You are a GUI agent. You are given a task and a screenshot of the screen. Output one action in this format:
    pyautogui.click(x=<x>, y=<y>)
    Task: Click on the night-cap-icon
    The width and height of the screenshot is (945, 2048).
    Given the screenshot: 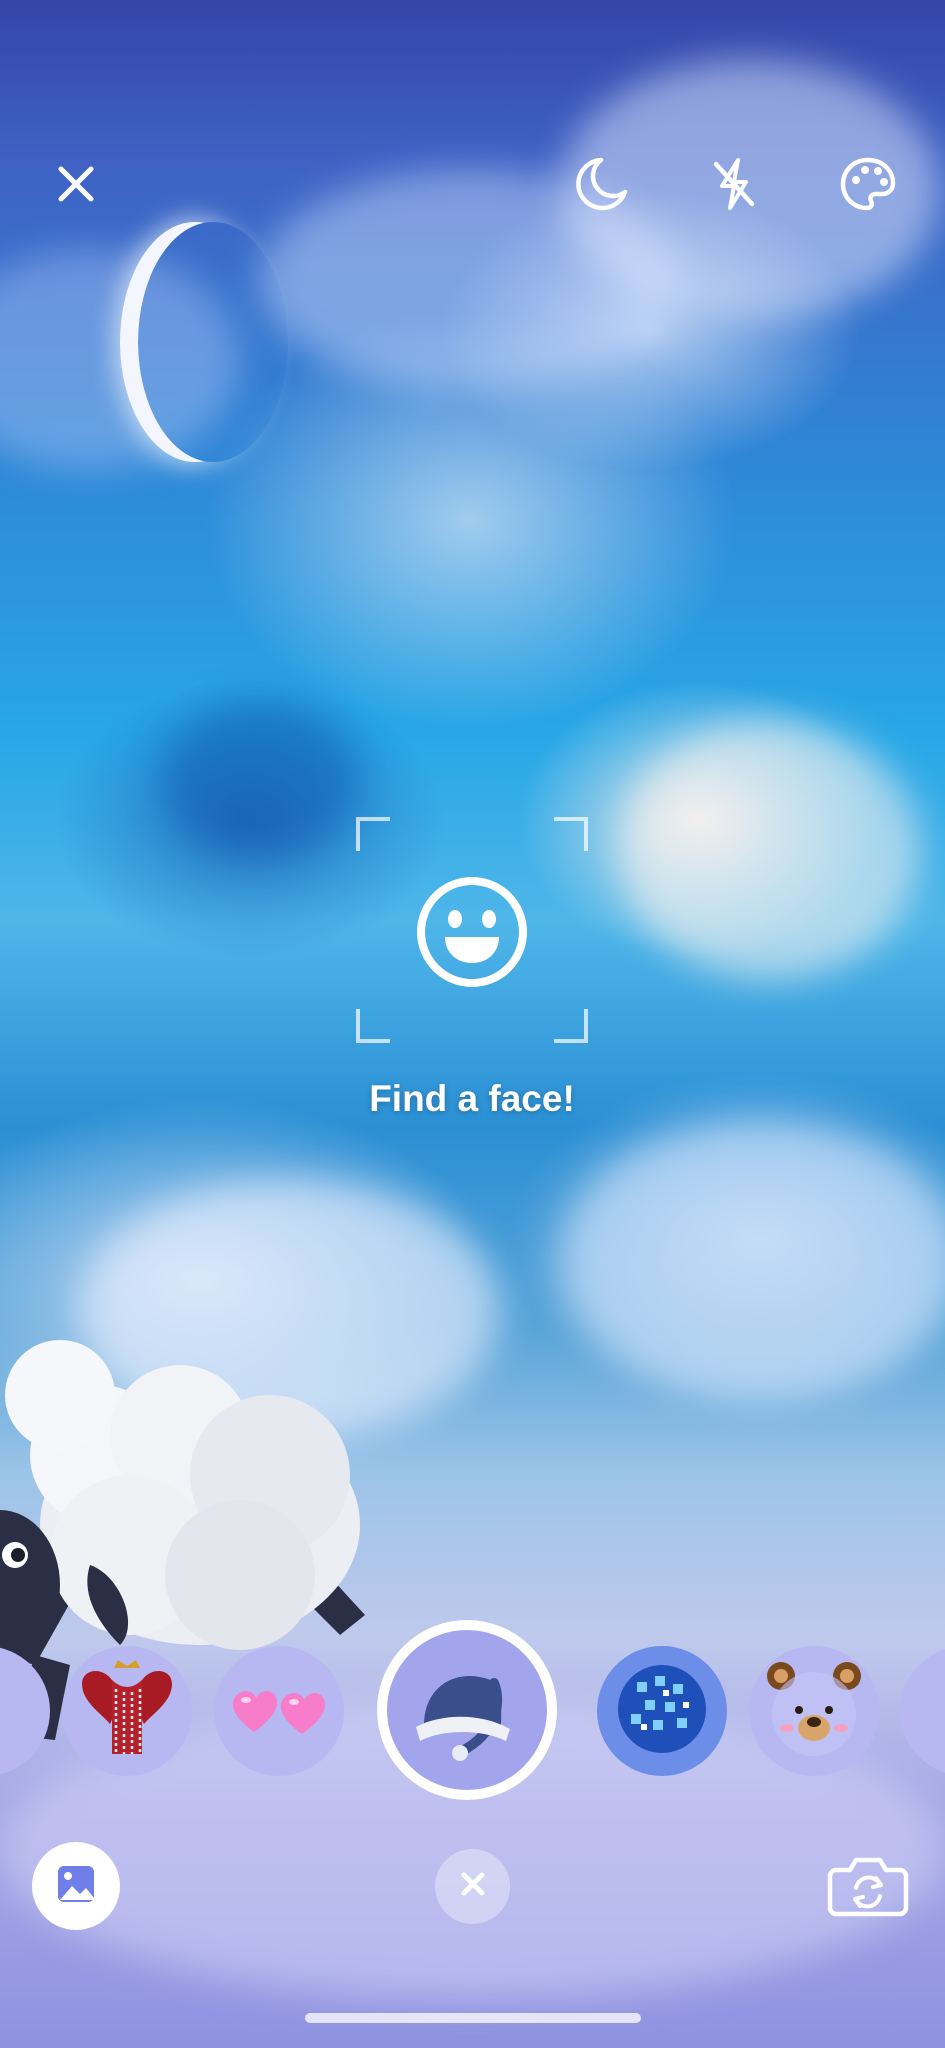 What is the action you would take?
    pyautogui.click(x=467, y=1710)
    